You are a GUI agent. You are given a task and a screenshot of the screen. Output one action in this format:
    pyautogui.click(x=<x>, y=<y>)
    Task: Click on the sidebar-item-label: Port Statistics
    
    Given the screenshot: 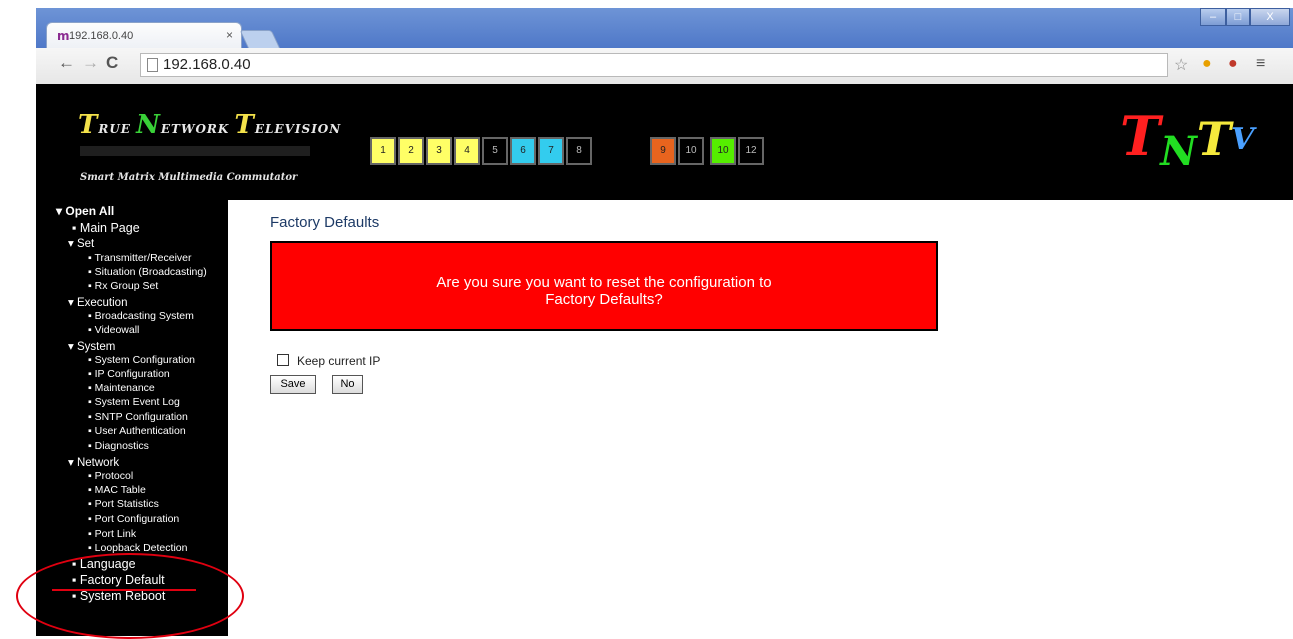 What is the action you would take?
    pyautogui.click(x=126, y=504)
    